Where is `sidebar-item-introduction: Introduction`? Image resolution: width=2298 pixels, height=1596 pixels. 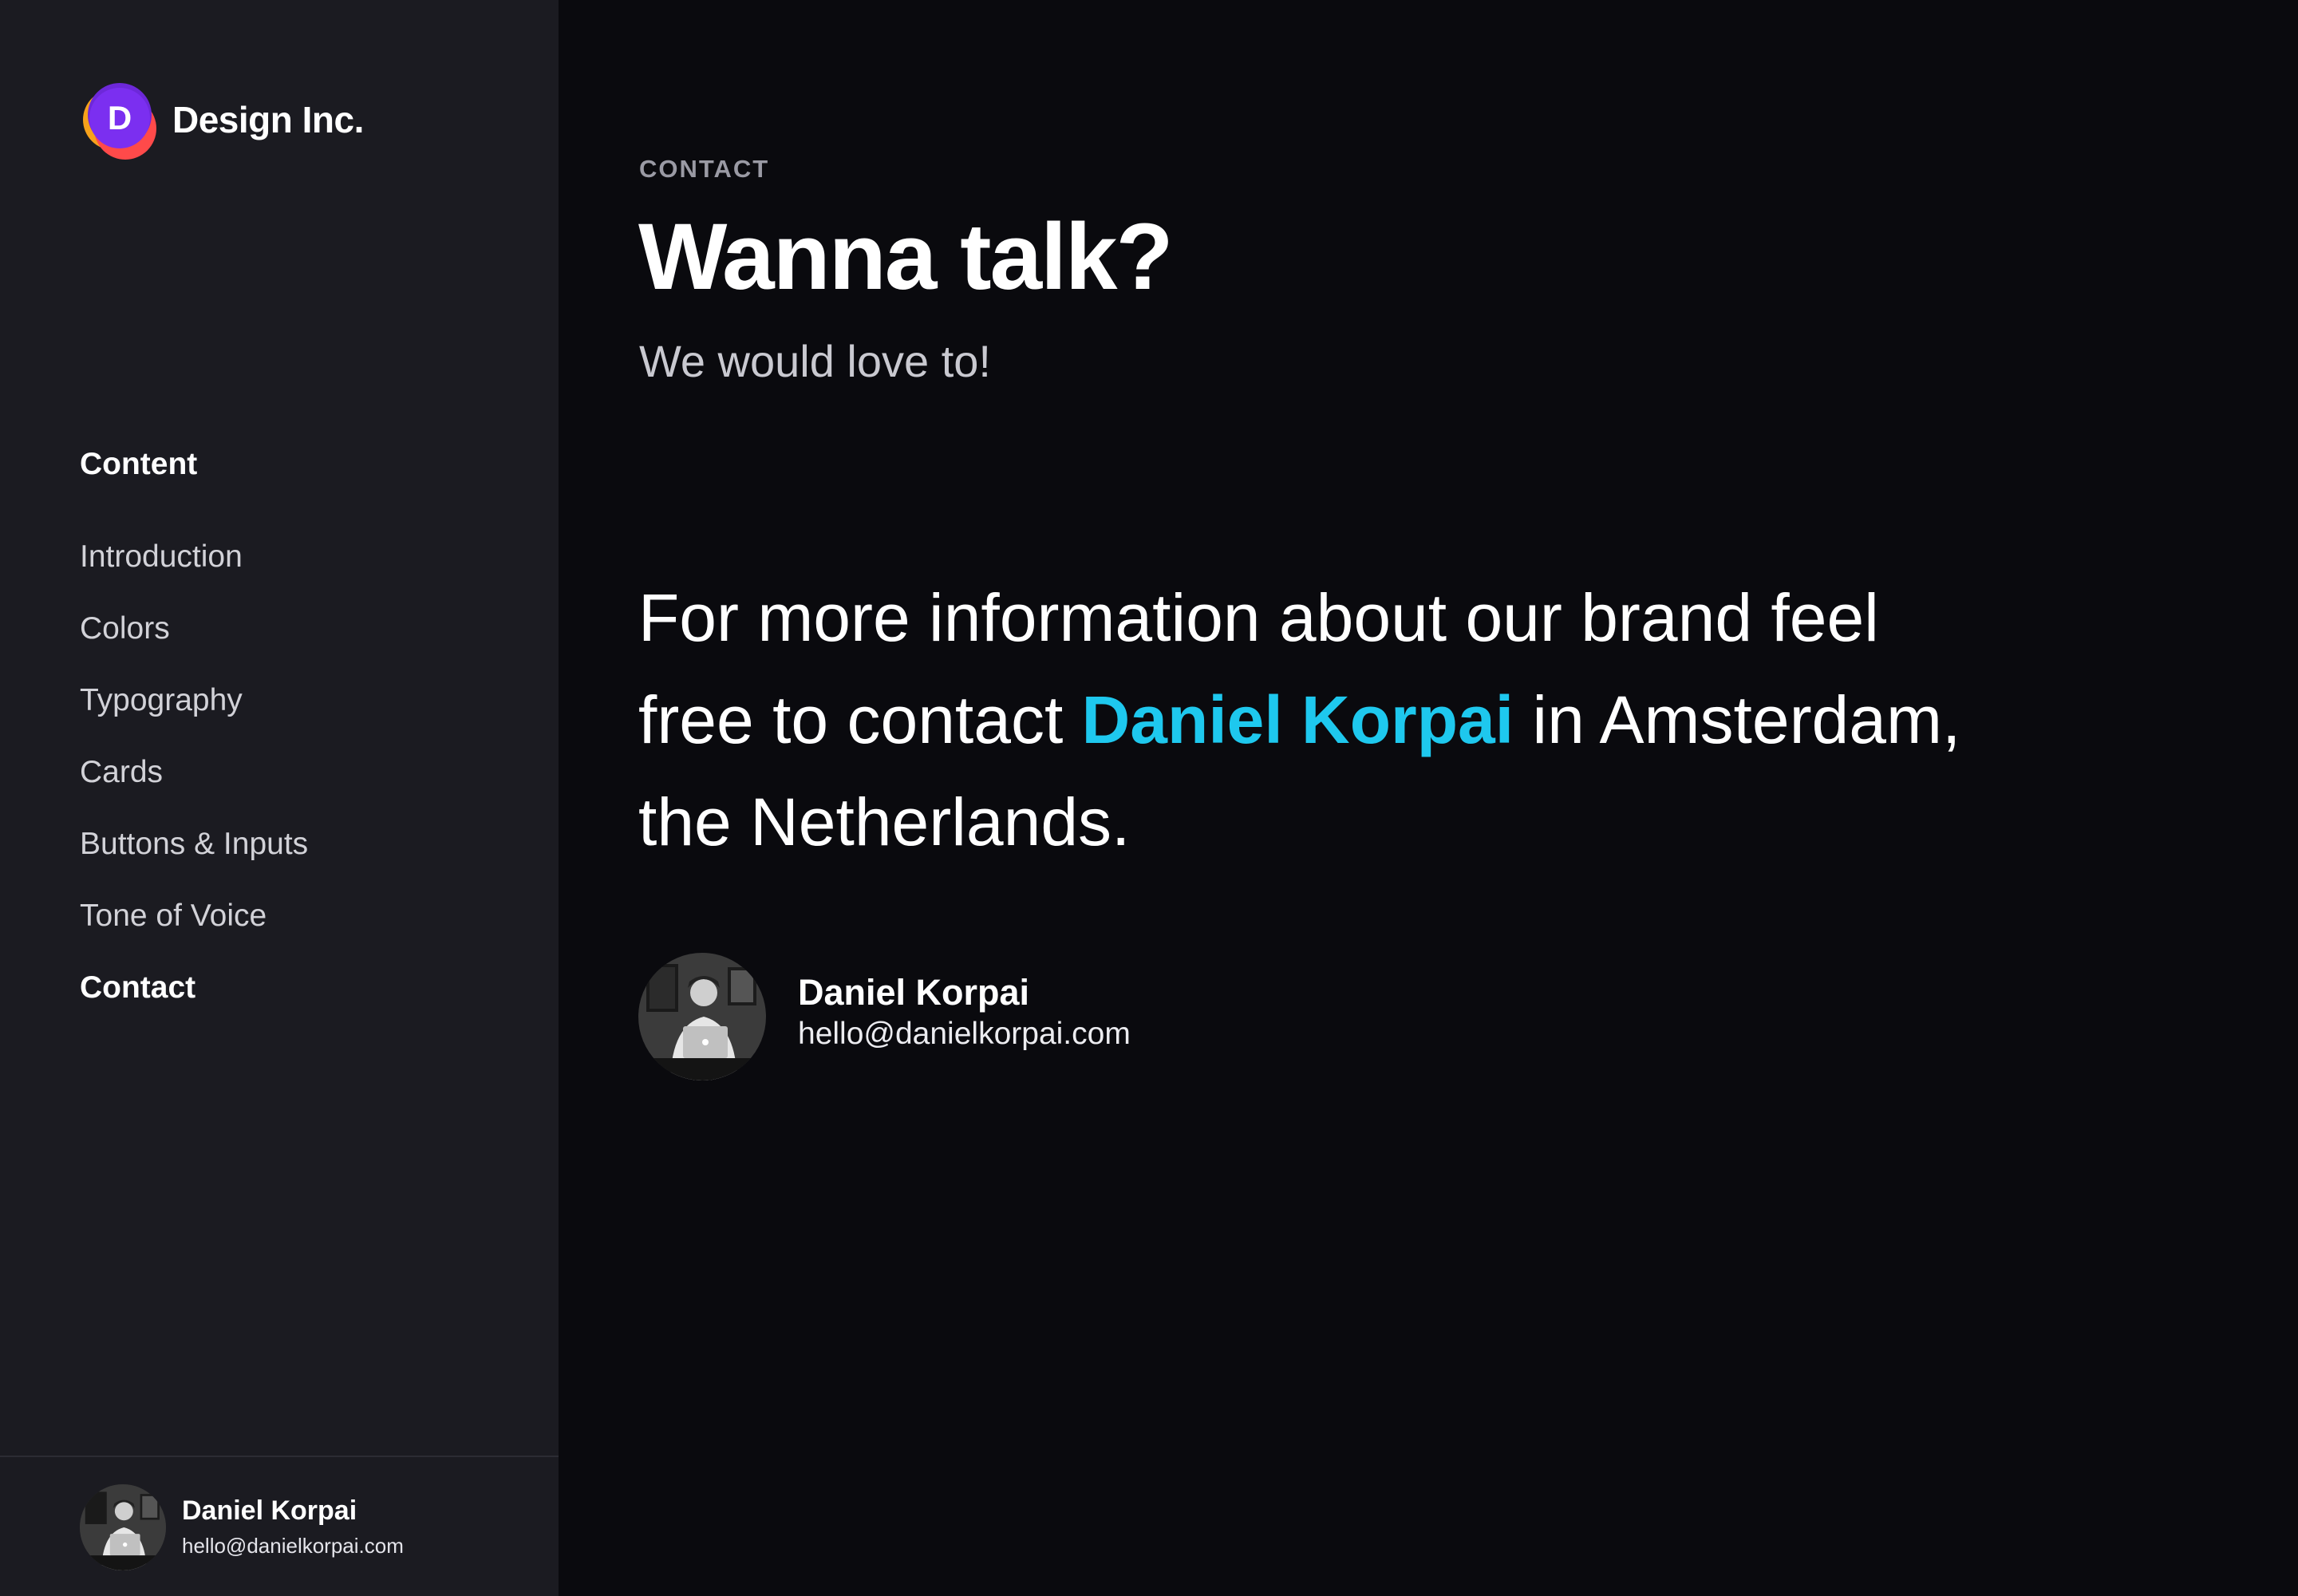 sidebar-item-introduction: Introduction is located at coordinates (194, 567).